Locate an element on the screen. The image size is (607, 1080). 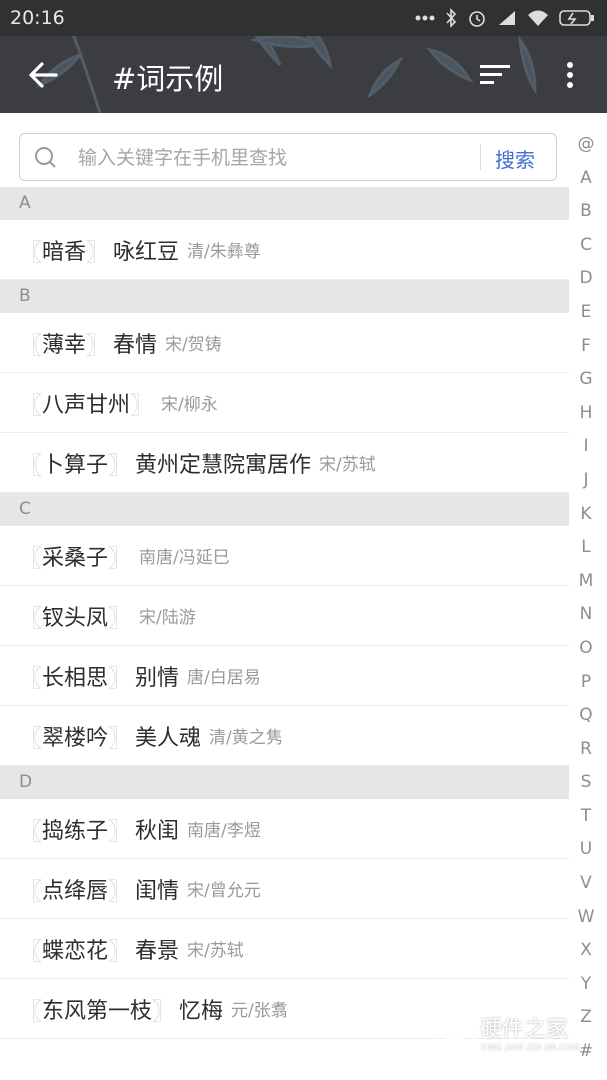
poem-author: 宋/贺铸 is located at coordinates (193, 345).